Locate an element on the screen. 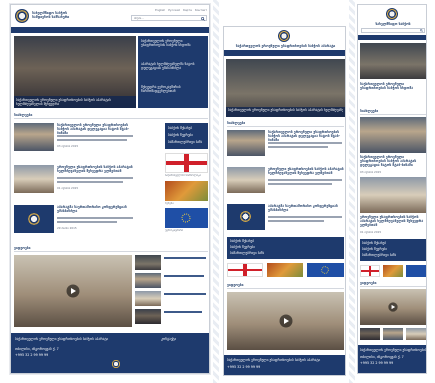  tablet-banner-eu is located at coordinates (325, 270).